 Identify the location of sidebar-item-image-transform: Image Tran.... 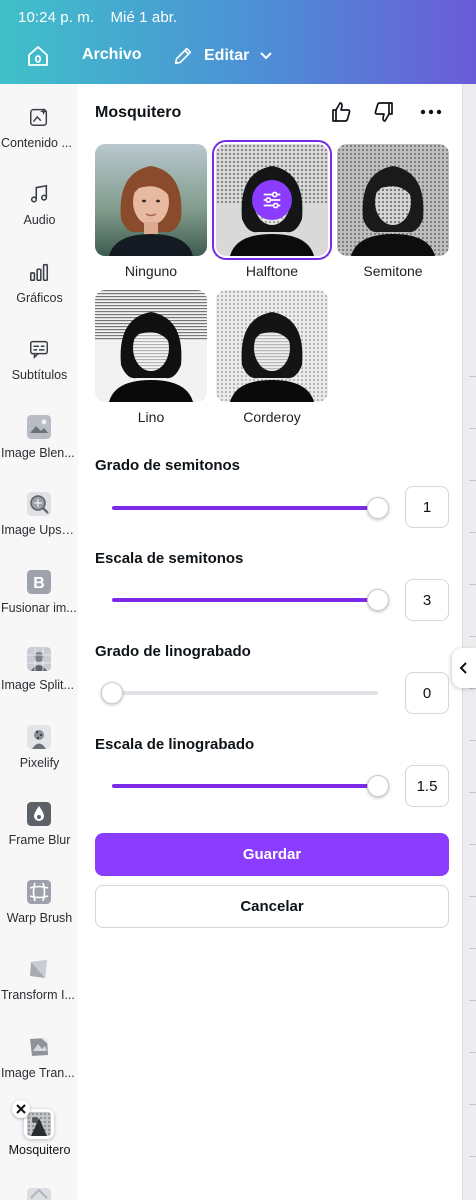
(39, 1067).